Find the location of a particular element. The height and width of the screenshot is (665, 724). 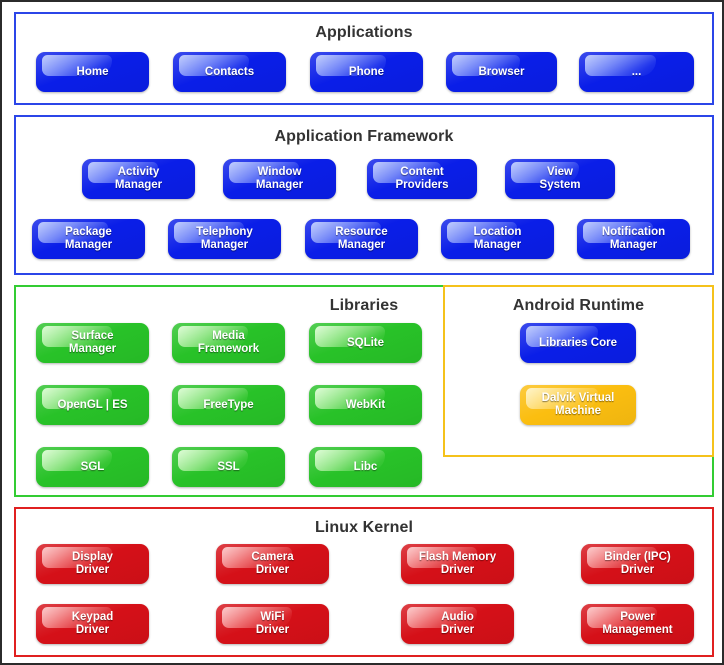

framework-box-location-manager-label: Location Manager is located at coordinates (497, 238).